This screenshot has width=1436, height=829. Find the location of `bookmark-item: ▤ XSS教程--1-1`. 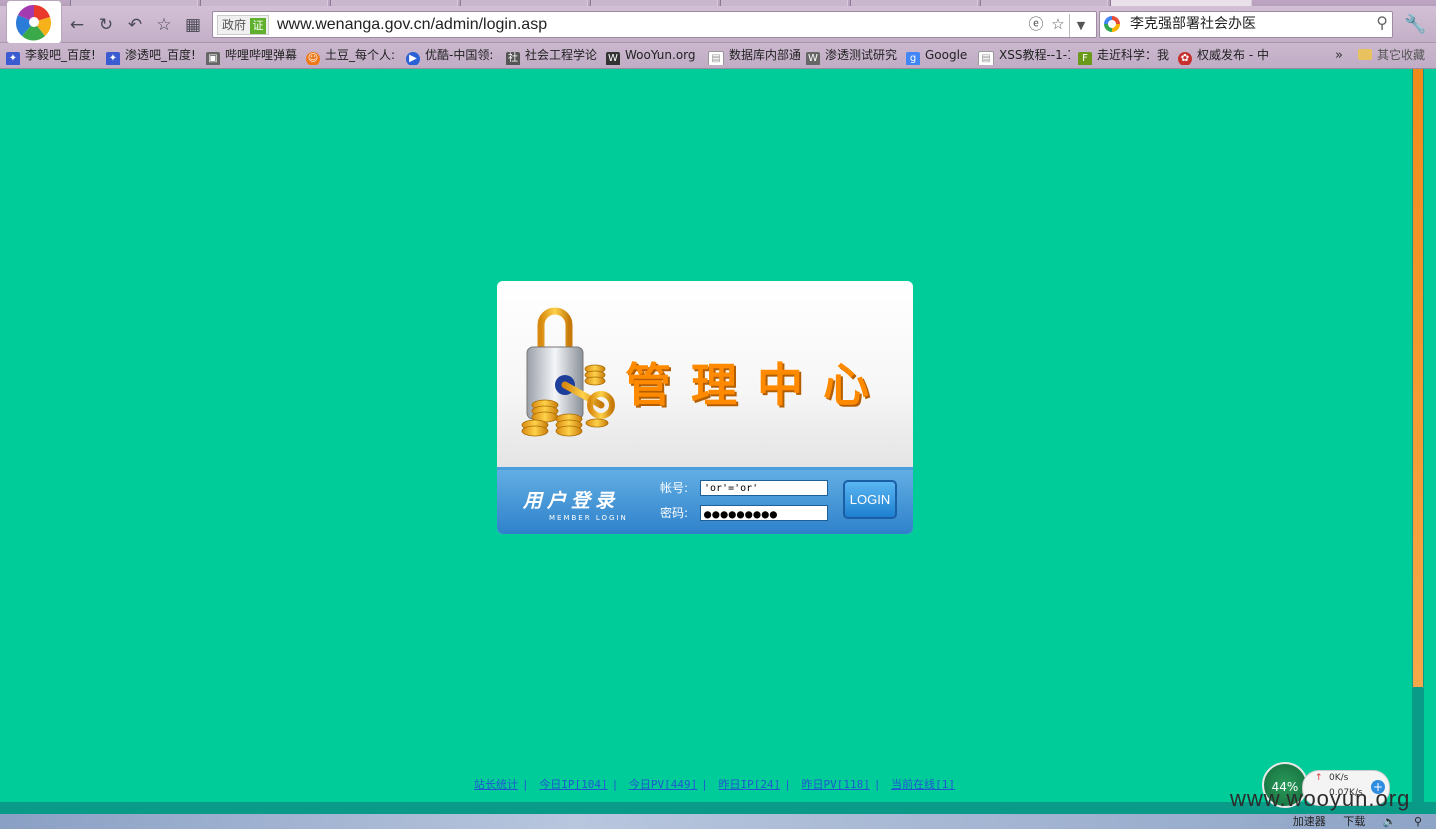

bookmark-item: ▤ XSS教程--1-1 is located at coordinates (1024, 55).